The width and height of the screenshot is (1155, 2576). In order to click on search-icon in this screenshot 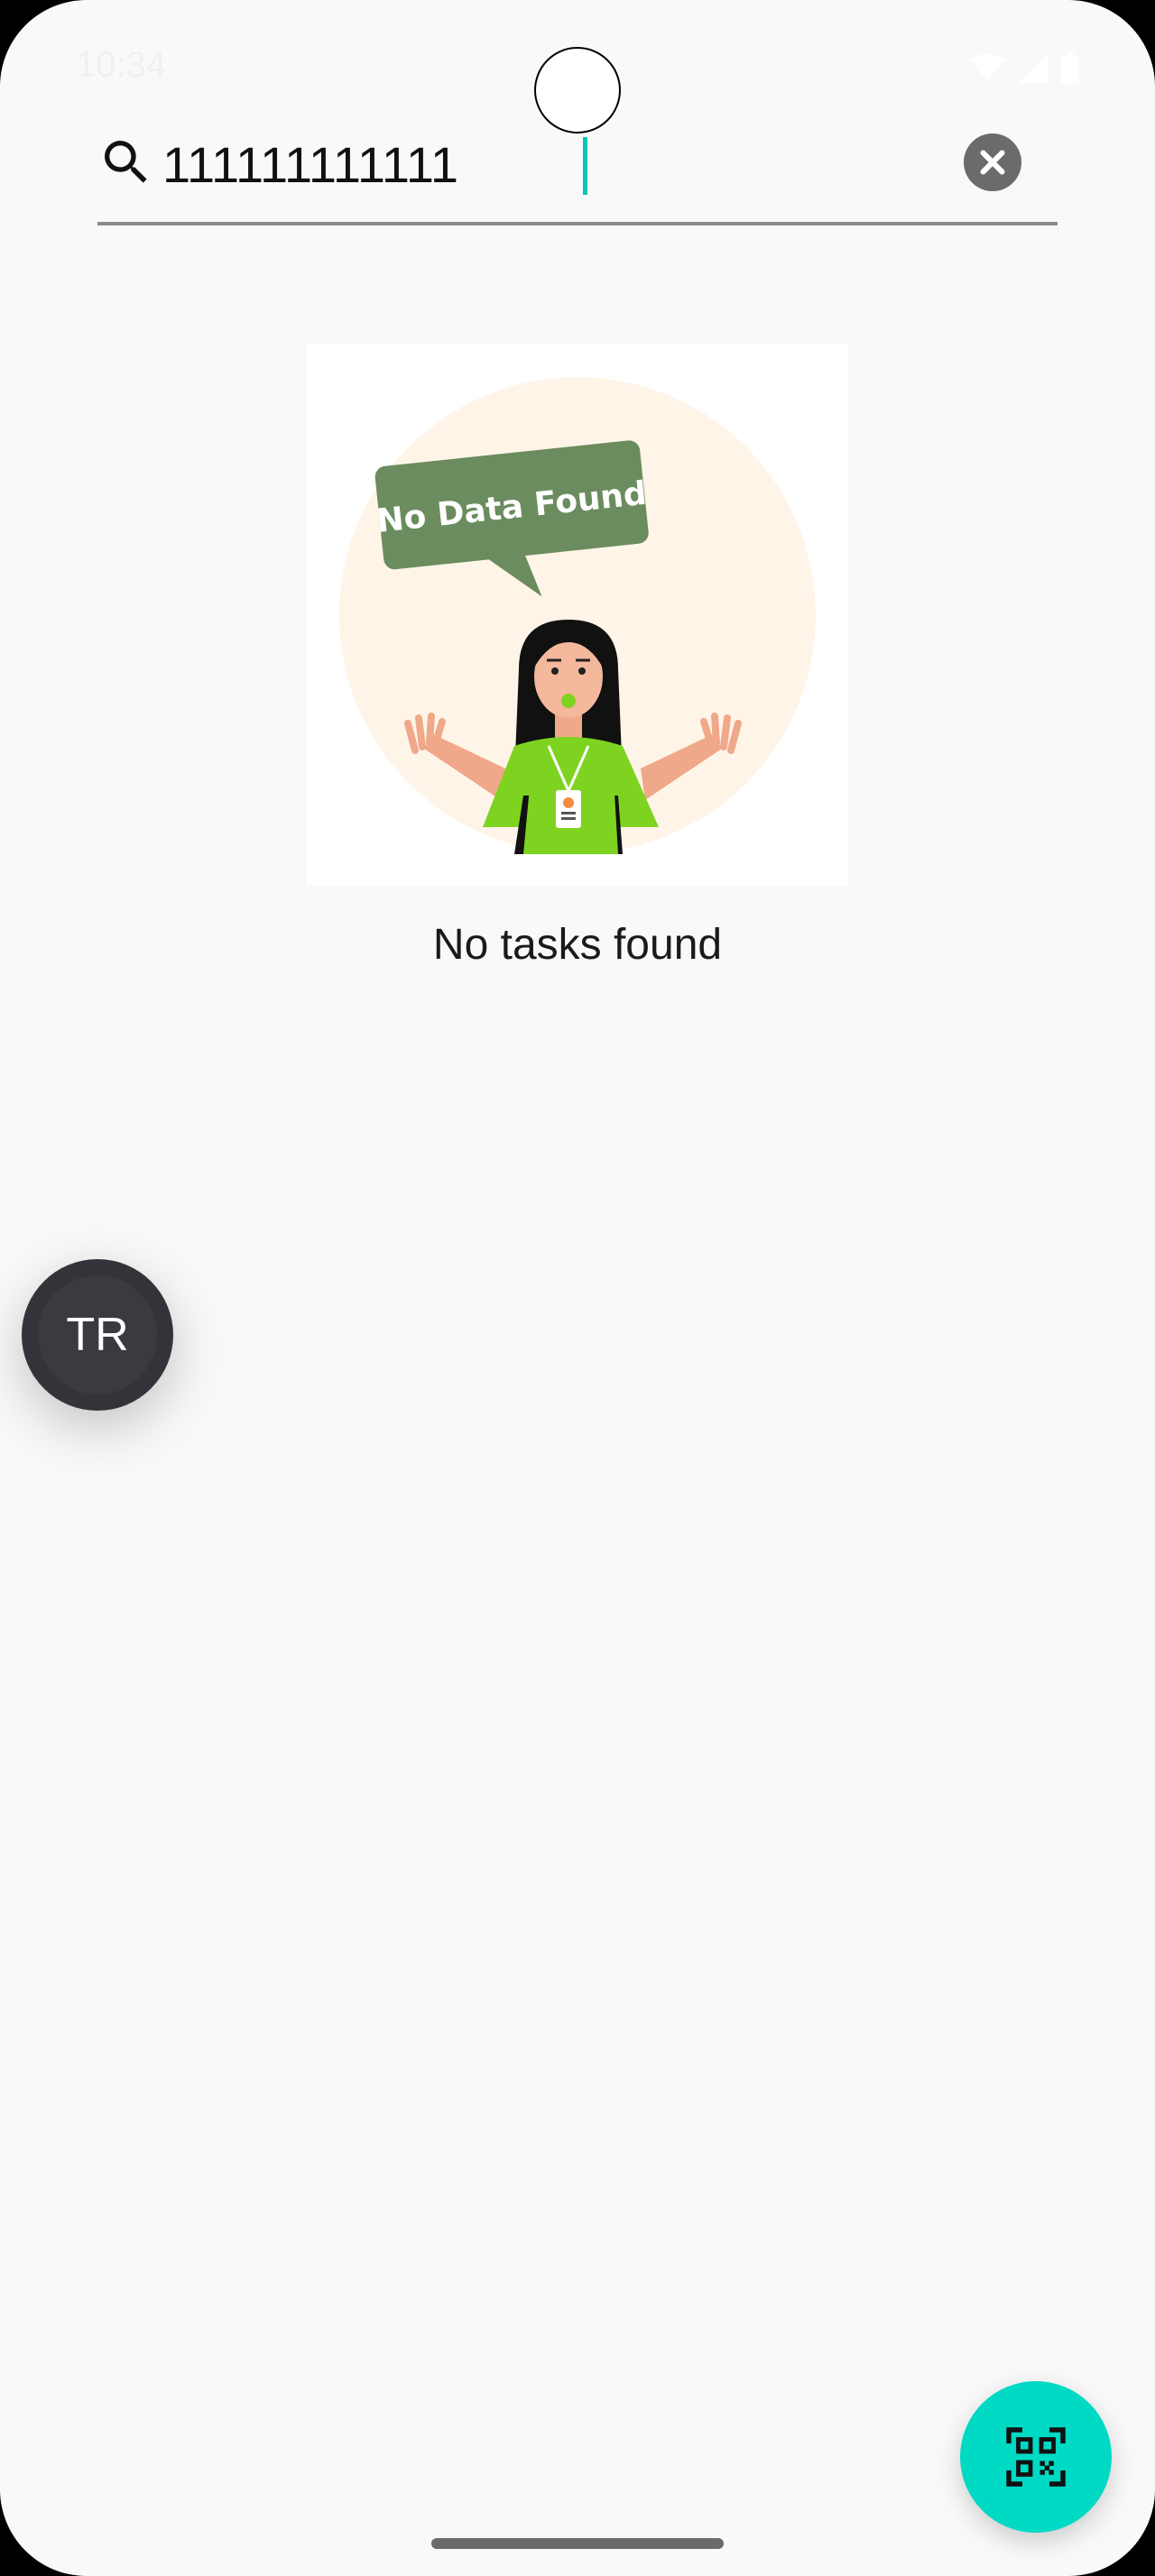, I will do `click(126, 162)`.